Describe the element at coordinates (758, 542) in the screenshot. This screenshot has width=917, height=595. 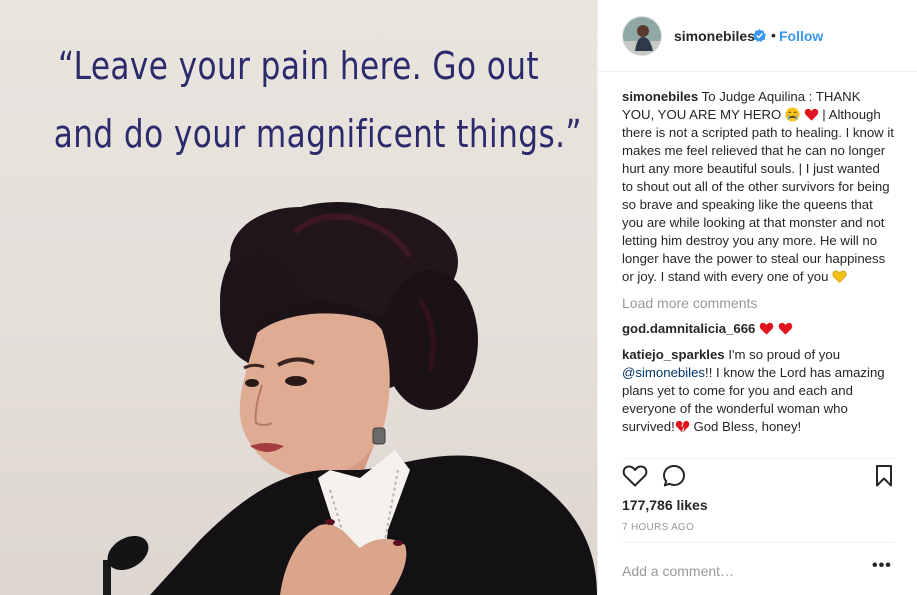
I see `add-comment-divider` at that location.